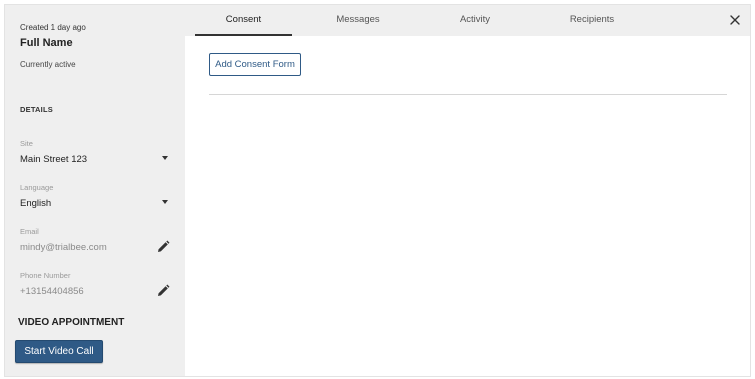  I want to click on close-button, so click(735, 20).